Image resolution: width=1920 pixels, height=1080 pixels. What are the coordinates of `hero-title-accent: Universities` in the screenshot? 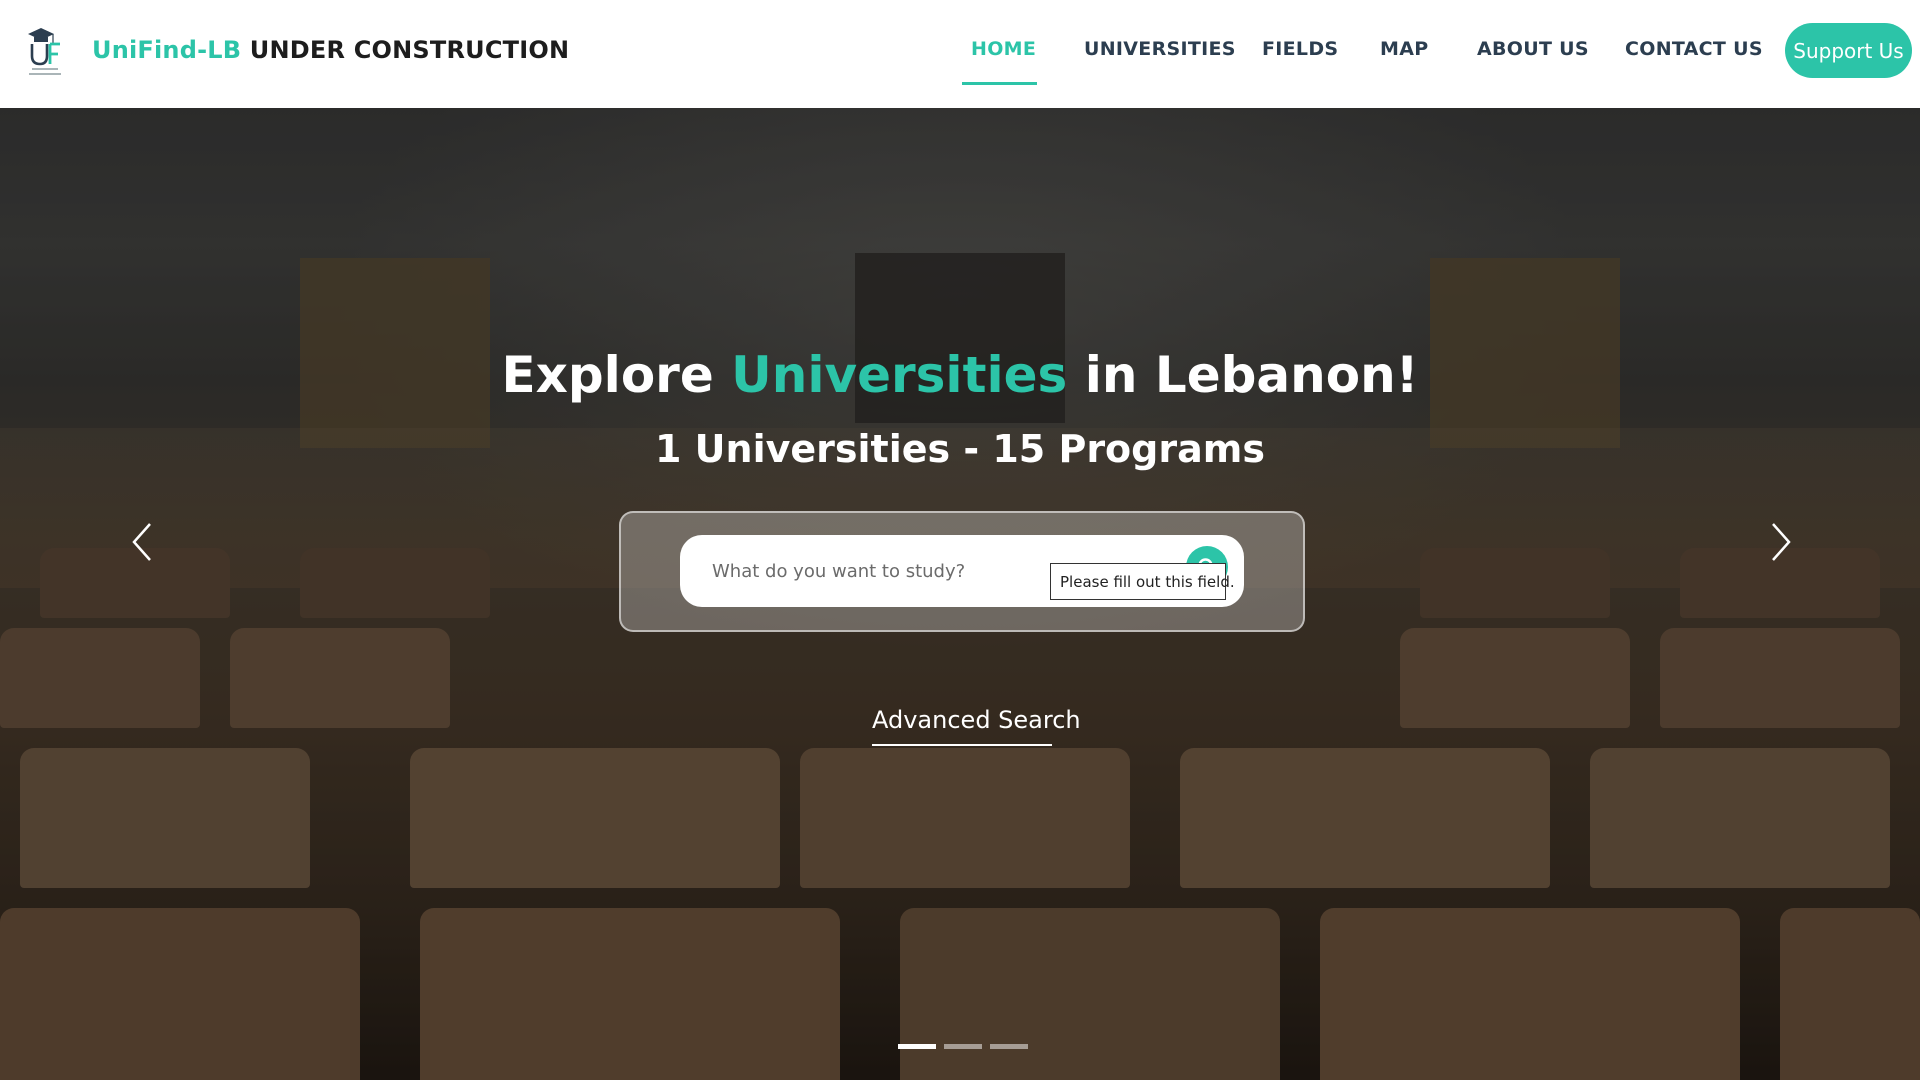 It's located at (899, 375).